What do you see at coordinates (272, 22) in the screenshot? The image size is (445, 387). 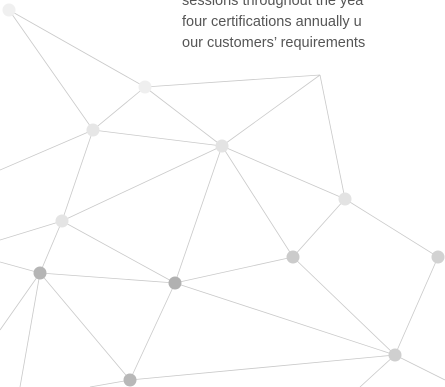 I see `paragraph-line-2: four certifications annually u` at bounding box center [272, 22].